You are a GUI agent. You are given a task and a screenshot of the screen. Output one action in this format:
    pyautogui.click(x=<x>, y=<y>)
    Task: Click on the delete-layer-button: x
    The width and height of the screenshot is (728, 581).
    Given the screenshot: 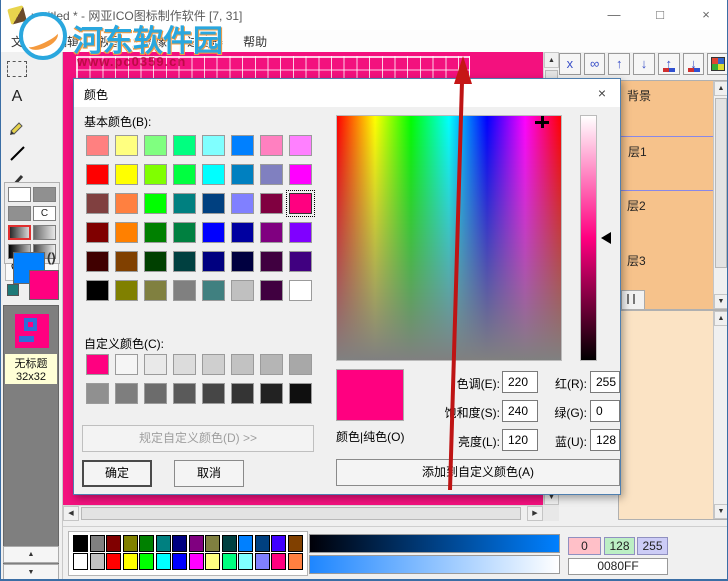 What is the action you would take?
    pyautogui.click(x=570, y=64)
    